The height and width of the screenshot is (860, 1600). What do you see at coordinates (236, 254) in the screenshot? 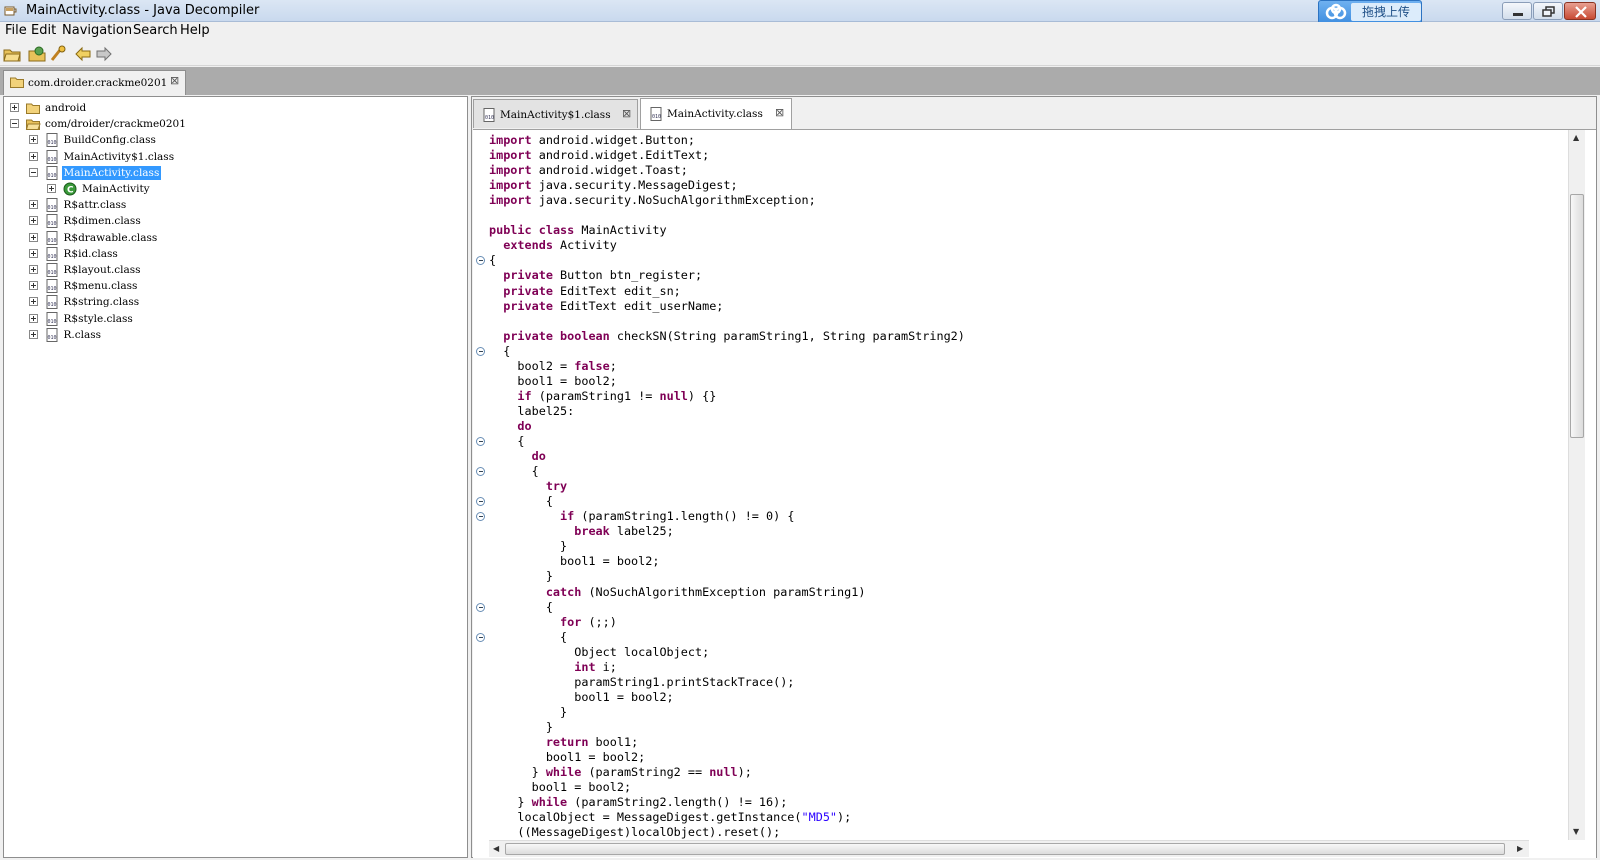
I see `tree-item: 010 R$id.class` at bounding box center [236, 254].